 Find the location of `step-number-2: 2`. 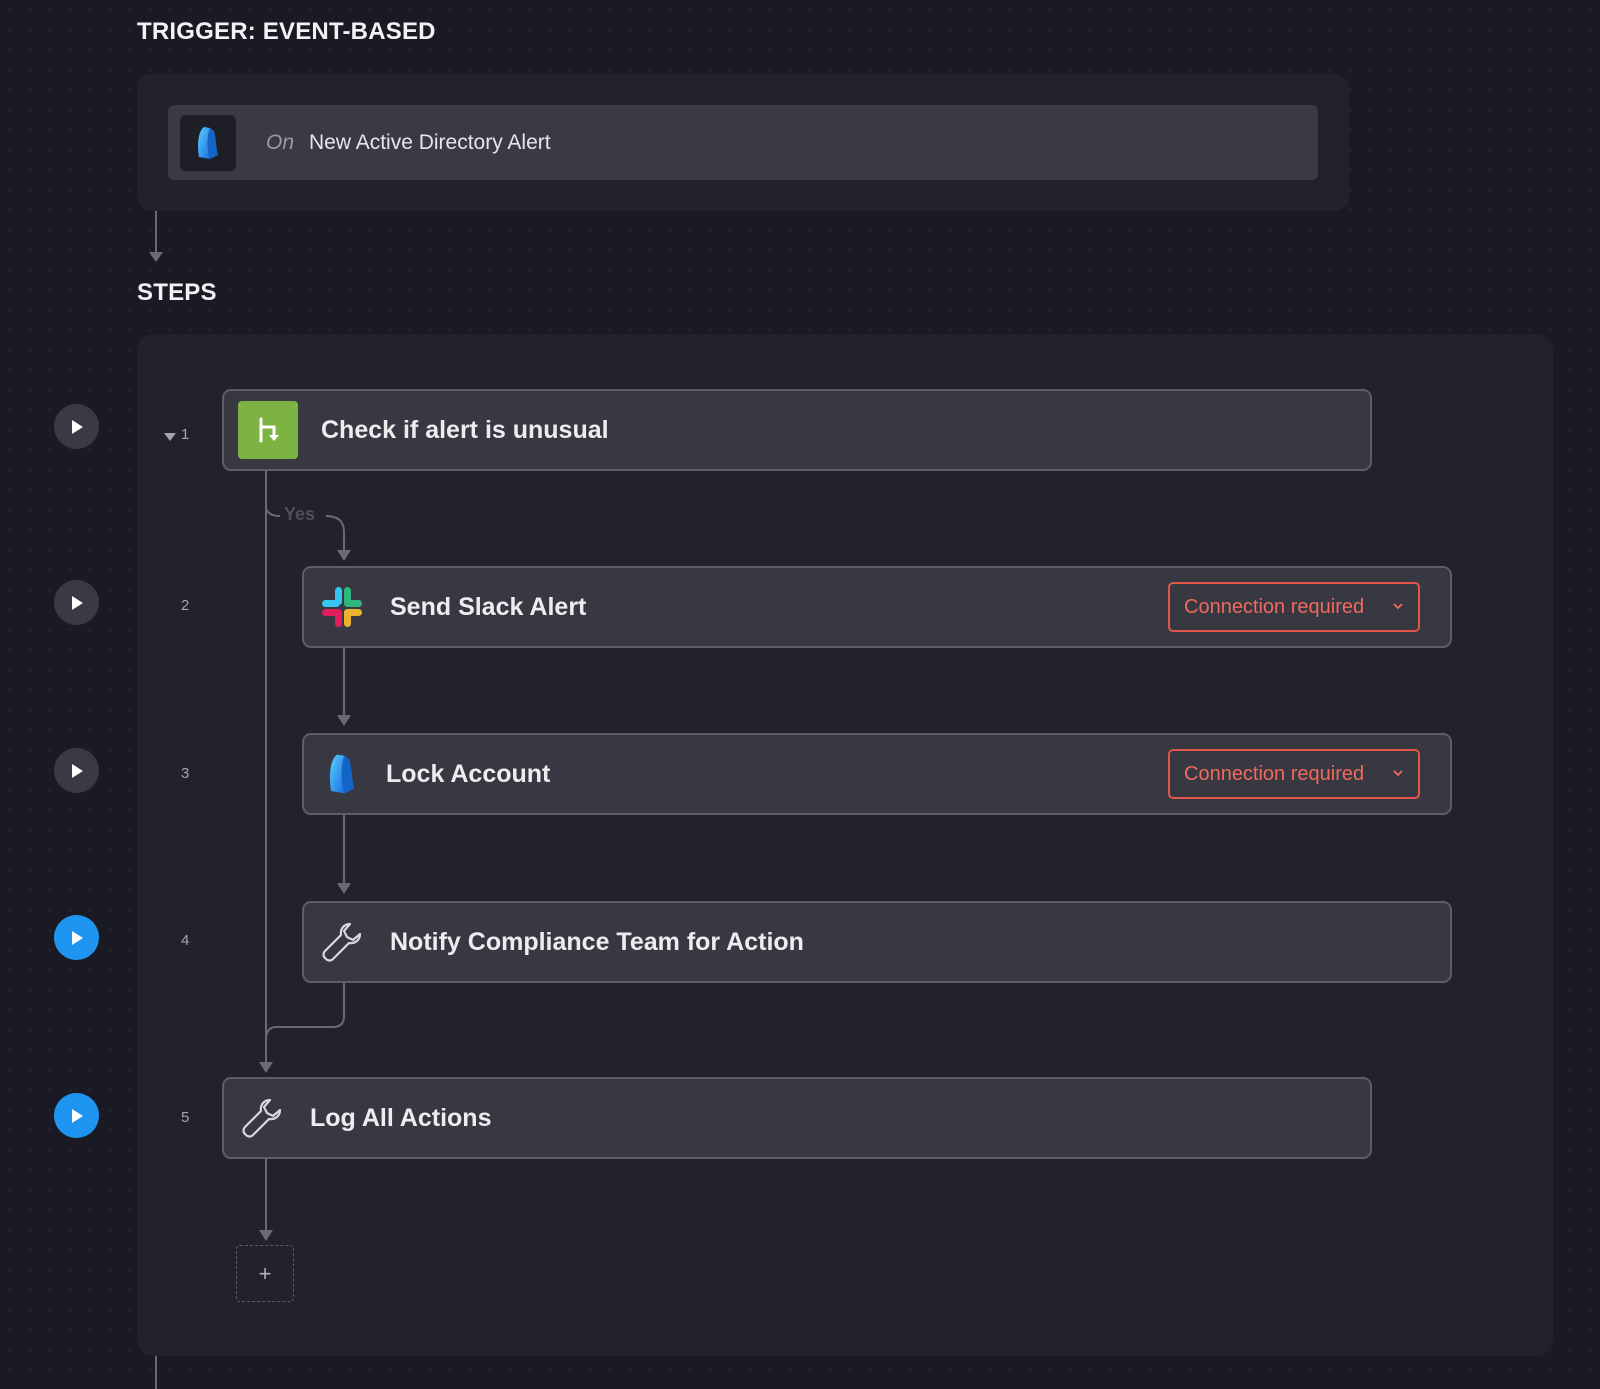

step-number-2: 2 is located at coordinates (185, 605).